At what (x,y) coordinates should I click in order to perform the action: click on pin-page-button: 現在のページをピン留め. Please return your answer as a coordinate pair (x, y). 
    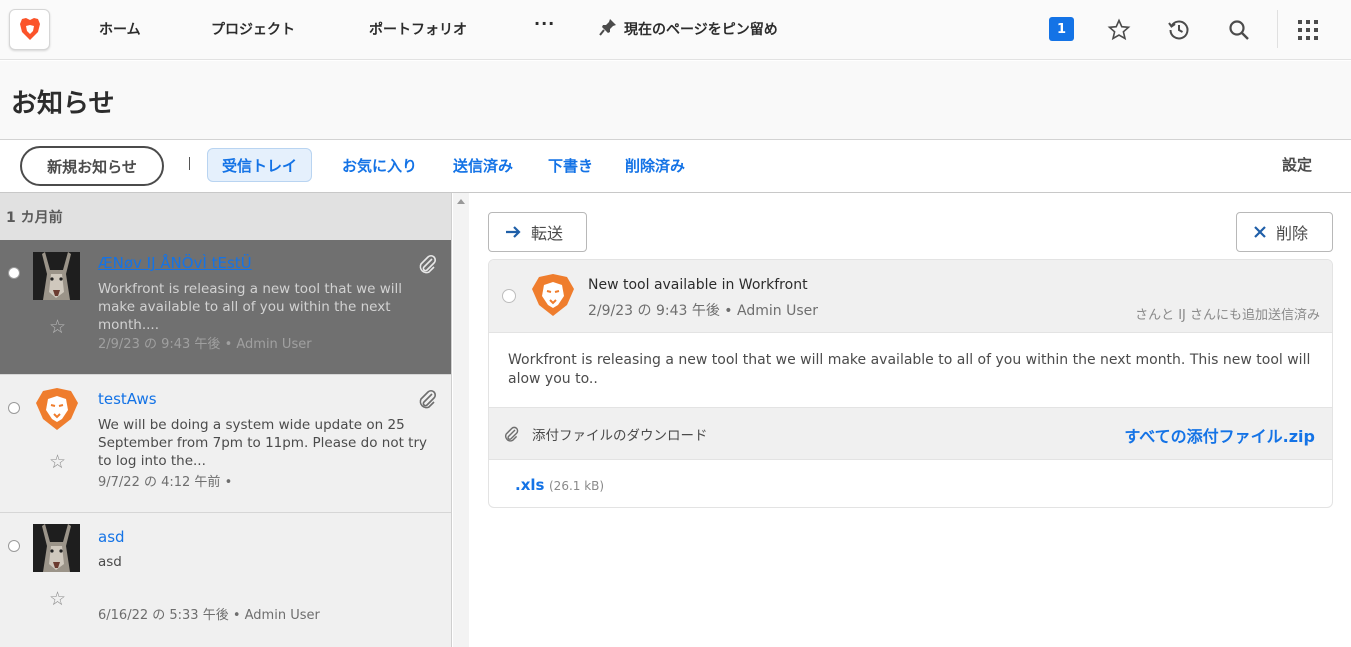
    Looking at the image, I should click on (688, 29).